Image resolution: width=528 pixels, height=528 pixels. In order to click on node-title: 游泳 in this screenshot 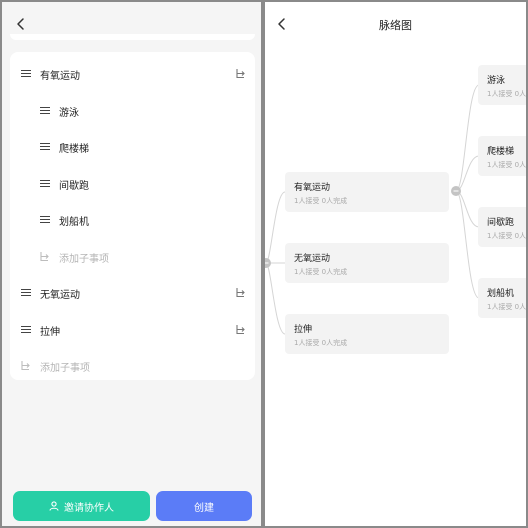, I will do `click(496, 81)`.